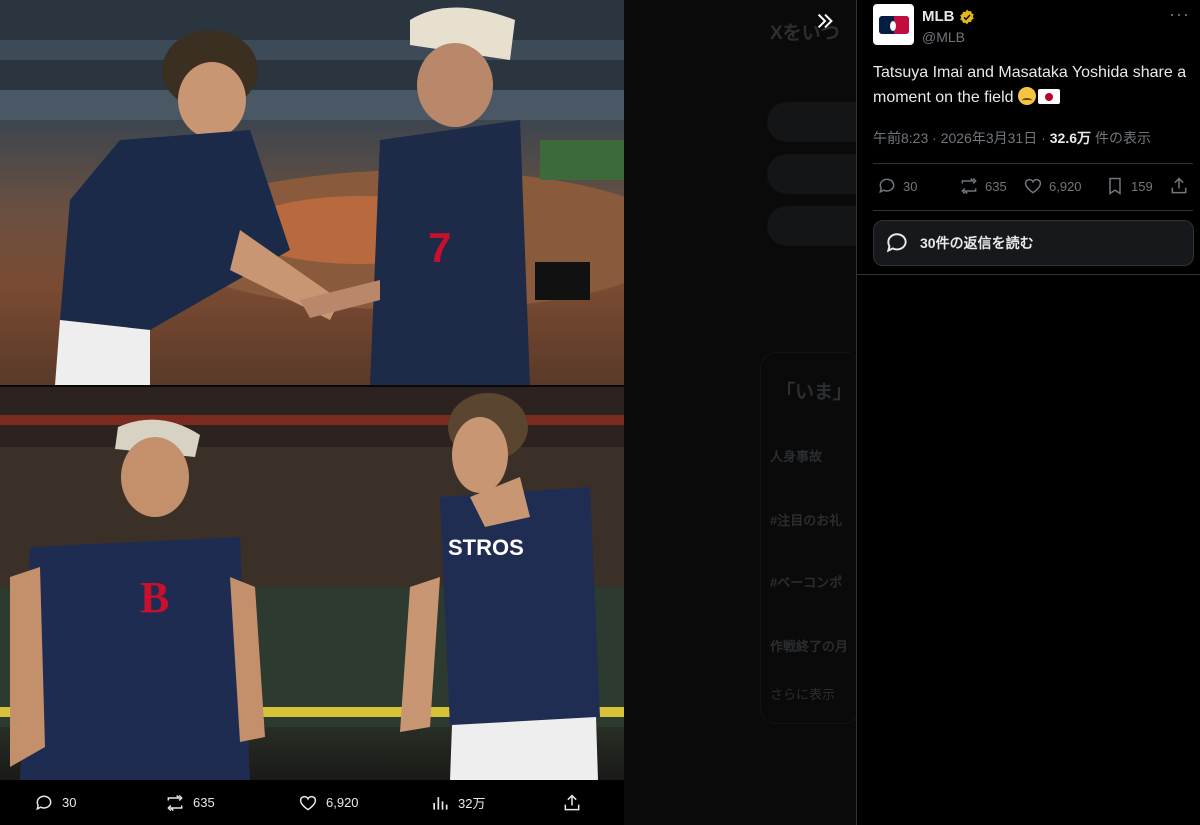 Image resolution: width=1200 pixels, height=825 pixels. I want to click on avatar, so click(893, 24).